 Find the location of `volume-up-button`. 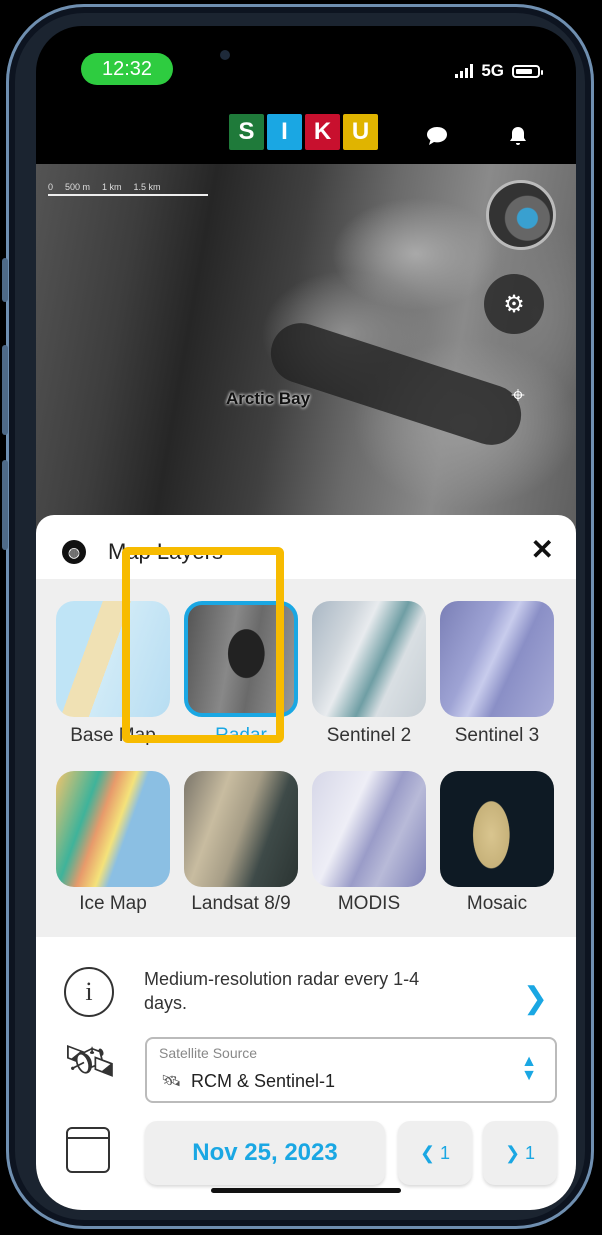

volume-up-button is located at coordinates (5, 390).